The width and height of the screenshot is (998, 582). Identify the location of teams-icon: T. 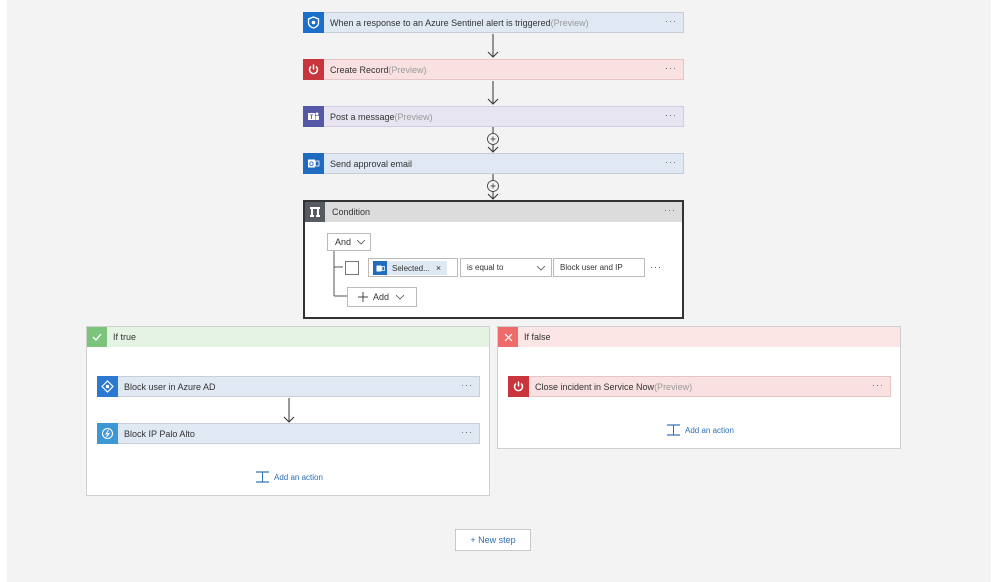
(313, 116).